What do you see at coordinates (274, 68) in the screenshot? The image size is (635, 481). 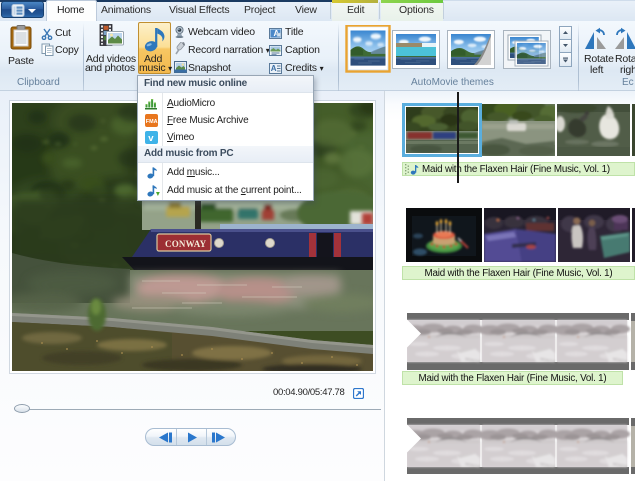 I see `svg-text: A` at bounding box center [274, 68].